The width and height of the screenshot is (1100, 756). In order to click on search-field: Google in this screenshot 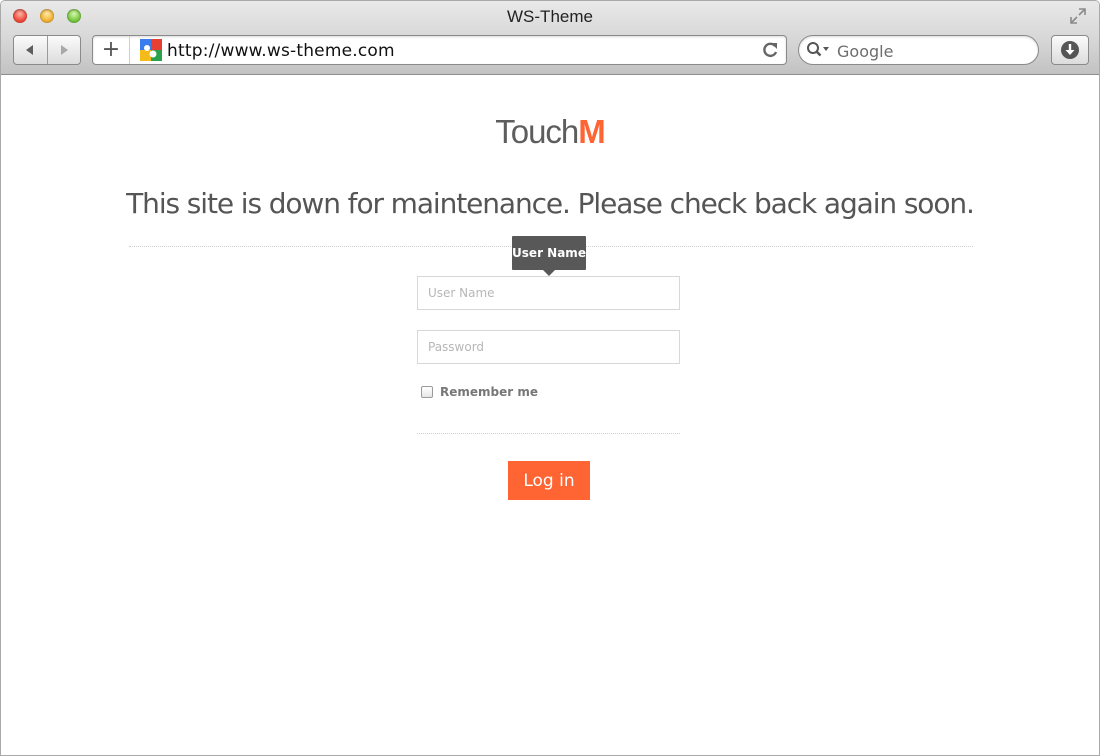, I will do `click(918, 50)`.